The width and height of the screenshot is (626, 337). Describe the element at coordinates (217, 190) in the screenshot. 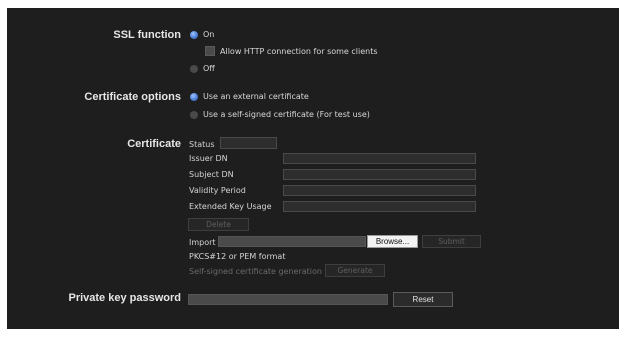

I see `validity-period-label: Validity Period` at that location.